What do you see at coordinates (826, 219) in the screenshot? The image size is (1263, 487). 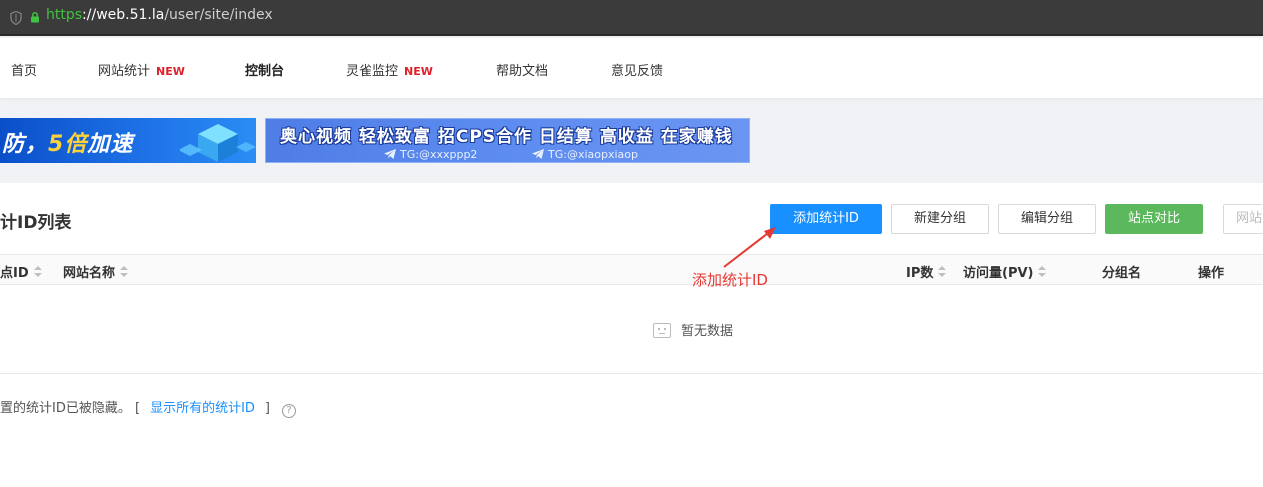 I see `add-stat-id-button: 添加统计ID` at bounding box center [826, 219].